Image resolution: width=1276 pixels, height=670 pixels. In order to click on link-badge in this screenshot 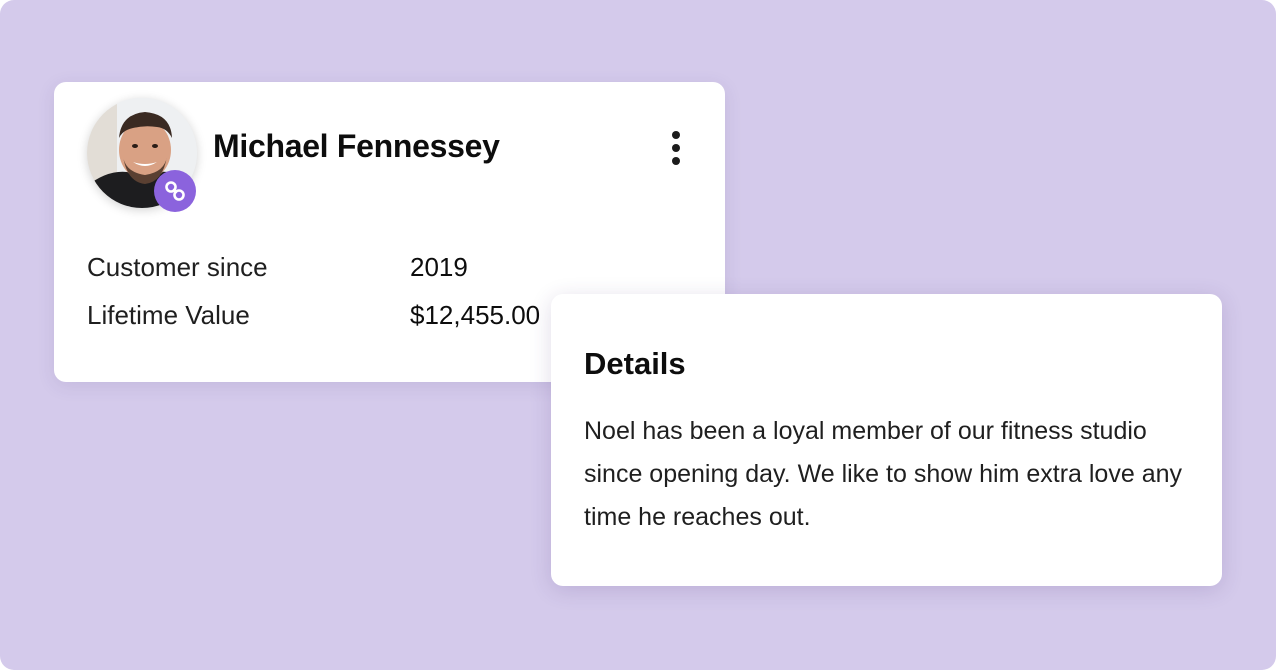, I will do `click(175, 191)`.